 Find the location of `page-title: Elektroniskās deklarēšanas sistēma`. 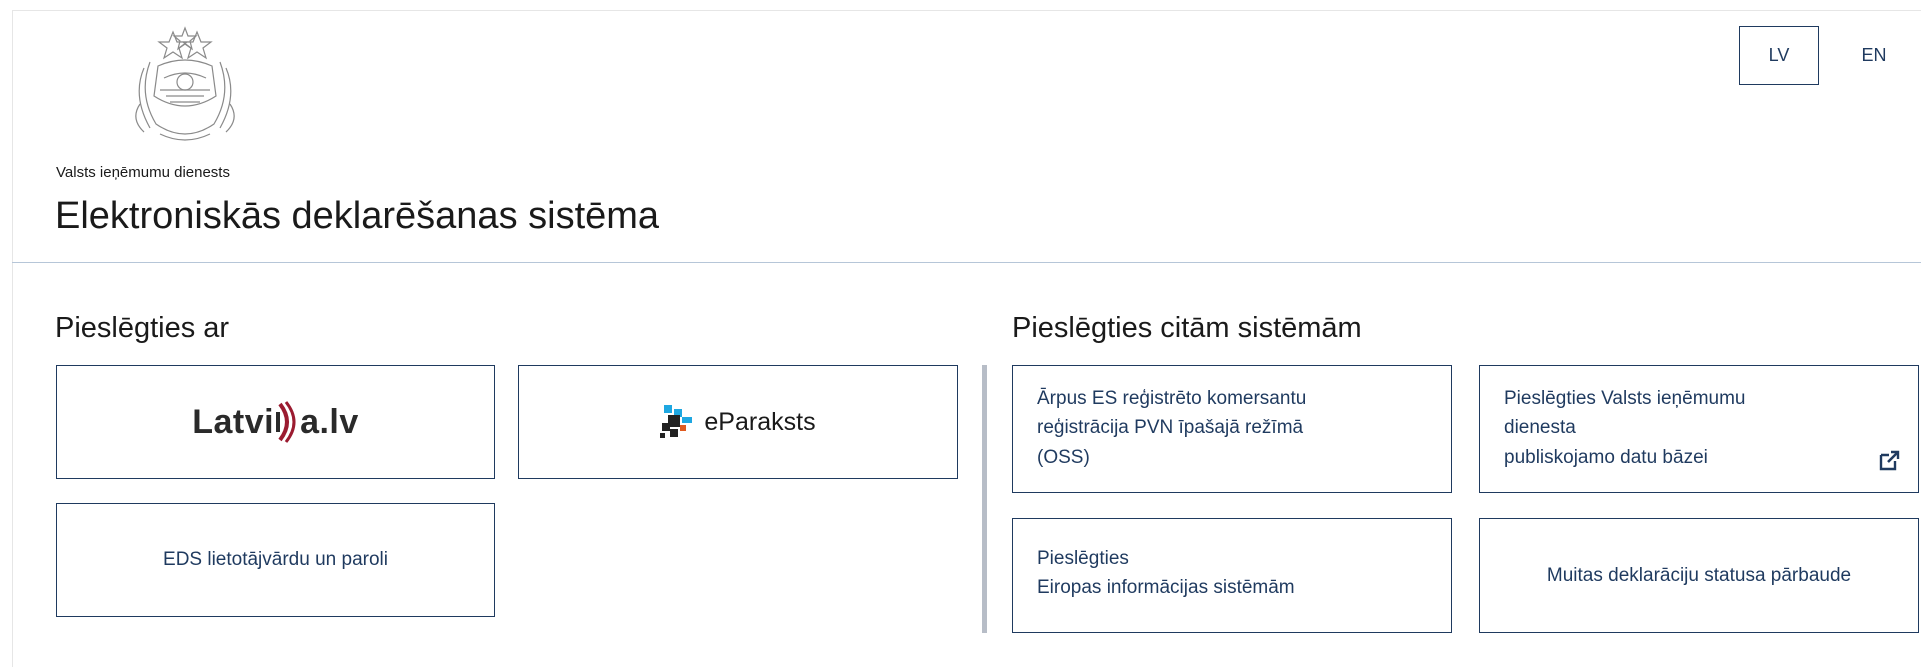

page-title: Elektroniskās deklarēšanas sistēma is located at coordinates (357, 216).